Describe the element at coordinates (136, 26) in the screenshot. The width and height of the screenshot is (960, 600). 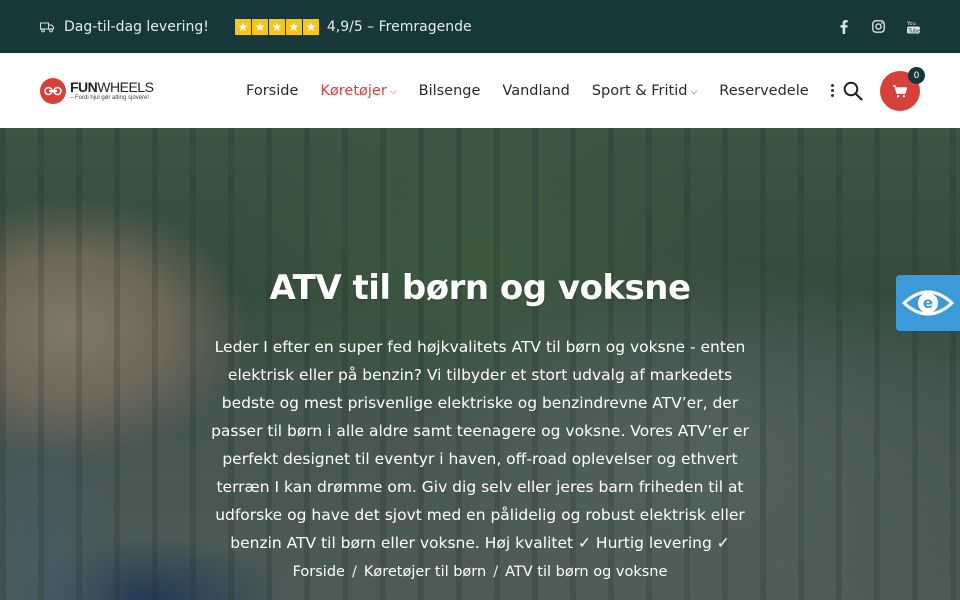
I see `delivery-text: Dag-til-dag levering!` at that location.